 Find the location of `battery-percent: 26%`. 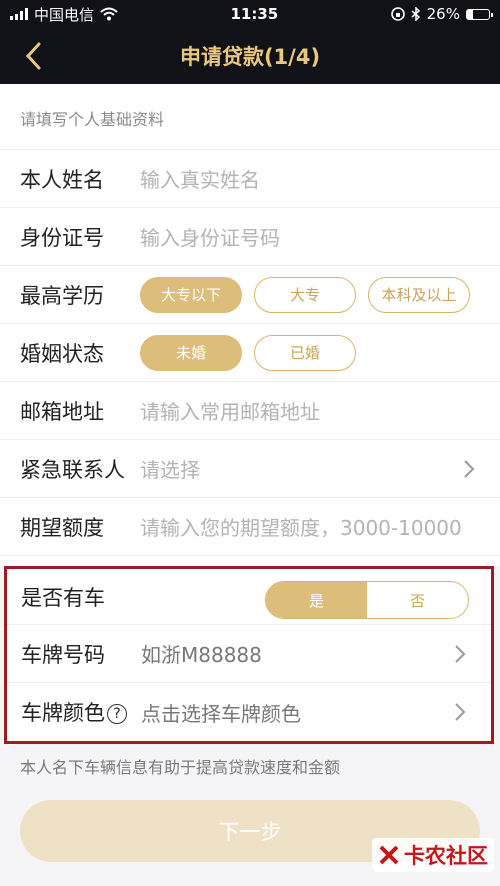

battery-percent: 26% is located at coordinates (443, 14).